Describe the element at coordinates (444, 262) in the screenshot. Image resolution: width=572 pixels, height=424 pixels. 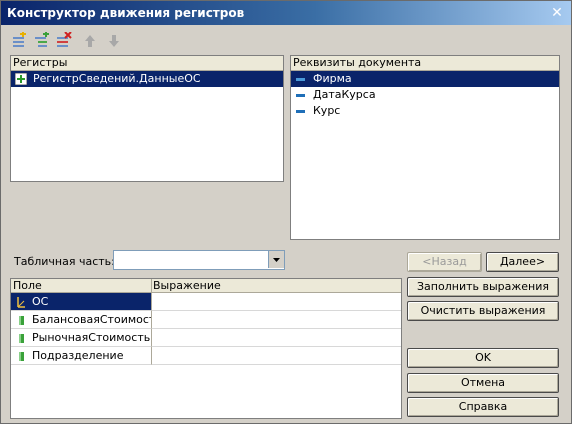
I see `back-button: <Назад` at that location.